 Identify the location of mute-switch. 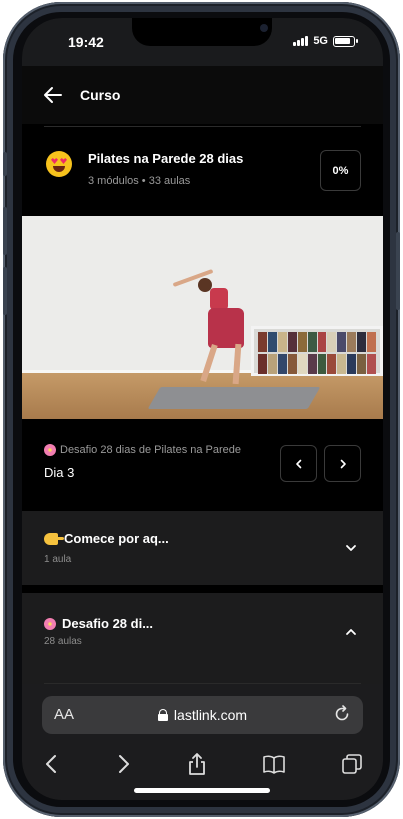
(5, 164).